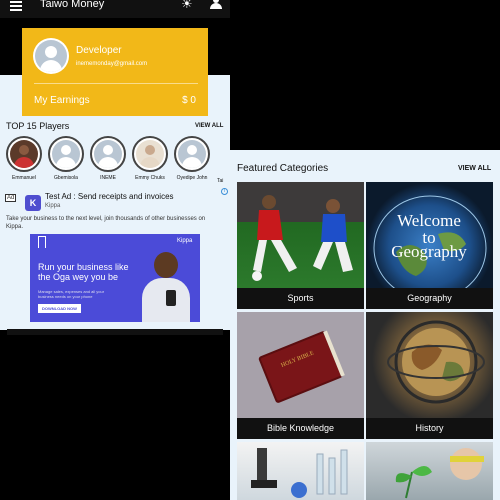  I want to click on player-name: Oyedipe John, so click(192, 178).